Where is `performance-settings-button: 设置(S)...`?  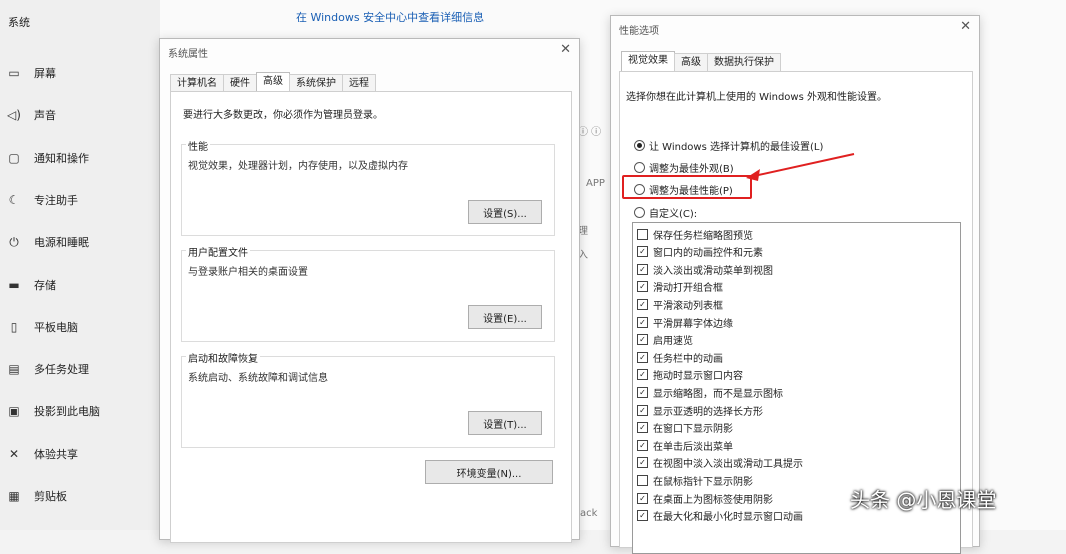 performance-settings-button: 设置(S)... is located at coordinates (505, 212).